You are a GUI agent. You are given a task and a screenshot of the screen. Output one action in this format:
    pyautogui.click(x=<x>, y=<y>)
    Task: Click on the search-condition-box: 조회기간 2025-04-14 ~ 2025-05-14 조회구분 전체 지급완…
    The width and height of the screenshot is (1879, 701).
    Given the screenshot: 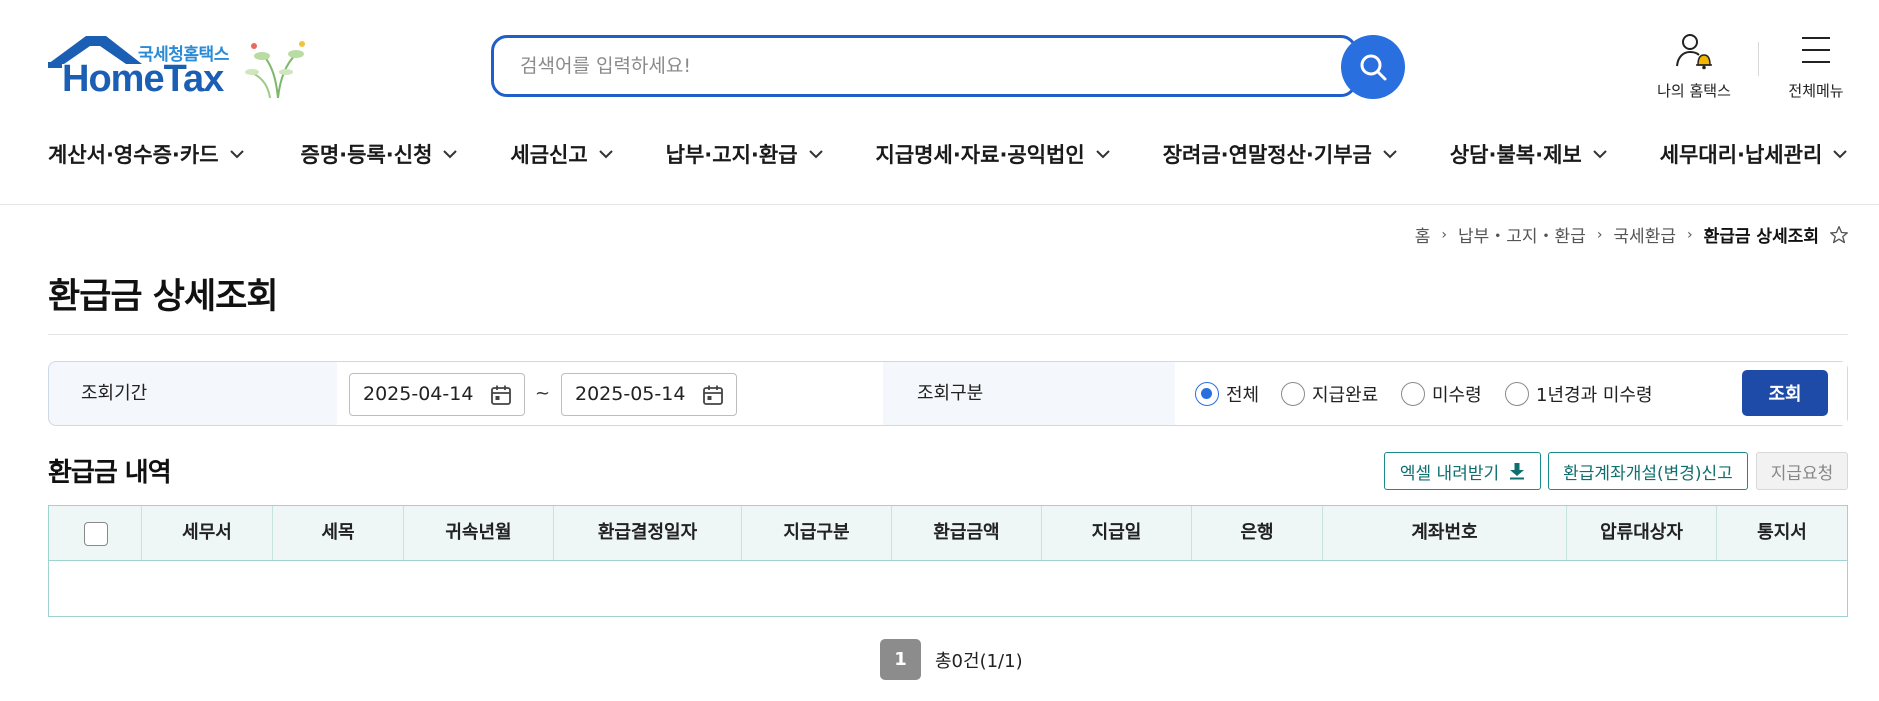 What is the action you would take?
    pyautogui.click(x=948, y=393)
    